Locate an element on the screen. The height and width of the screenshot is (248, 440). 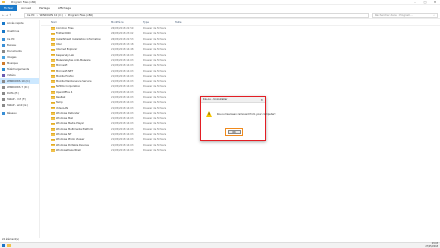
file-name-cell: Malwarebytes Anti-Malware is located at coordinates (76, 60).